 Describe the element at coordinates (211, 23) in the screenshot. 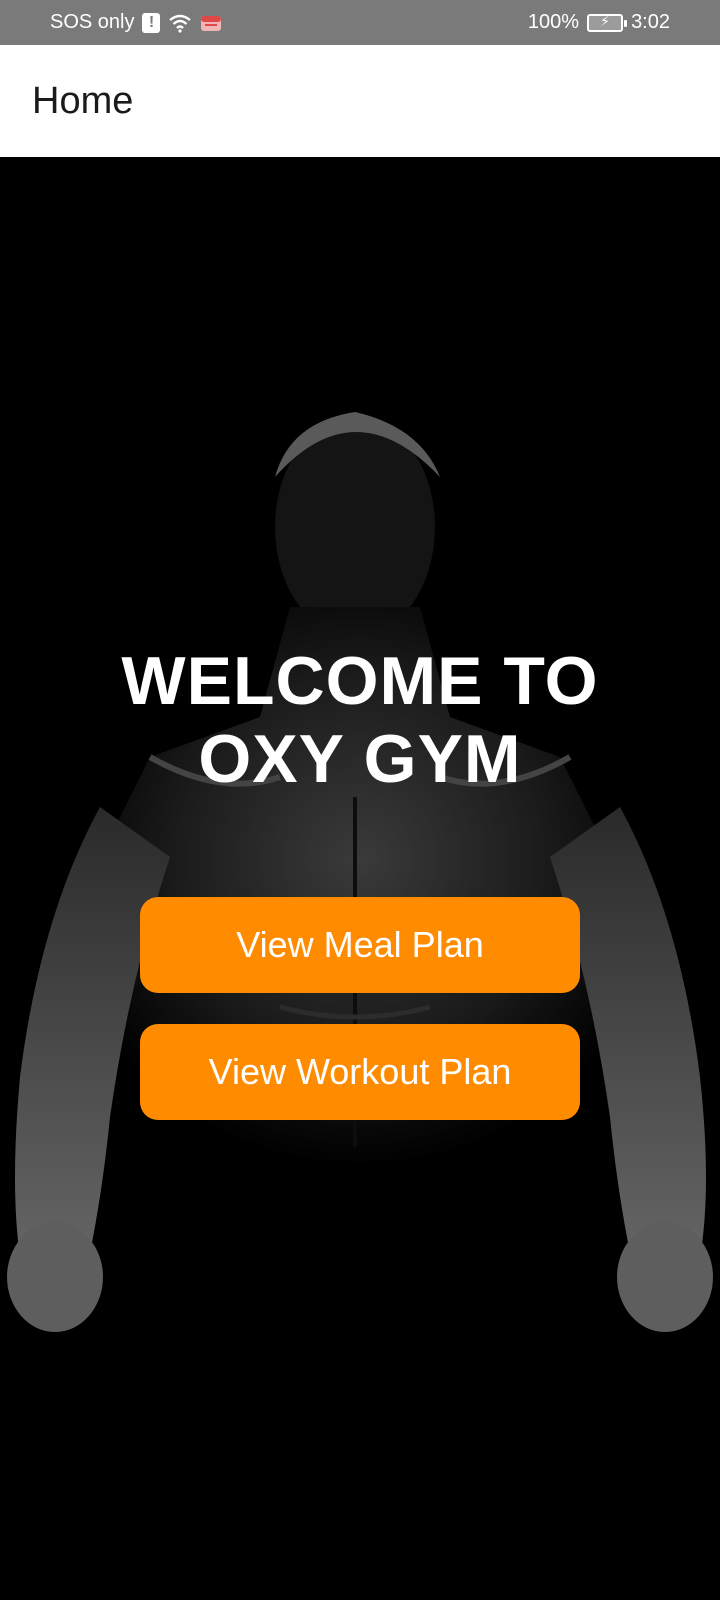

I see `notification-icon` at that location.